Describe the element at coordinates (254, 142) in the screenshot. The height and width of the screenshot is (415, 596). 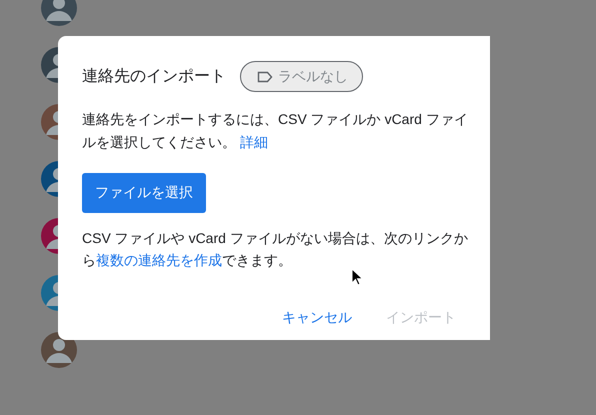
I see `details-link: 詳細` at that location.